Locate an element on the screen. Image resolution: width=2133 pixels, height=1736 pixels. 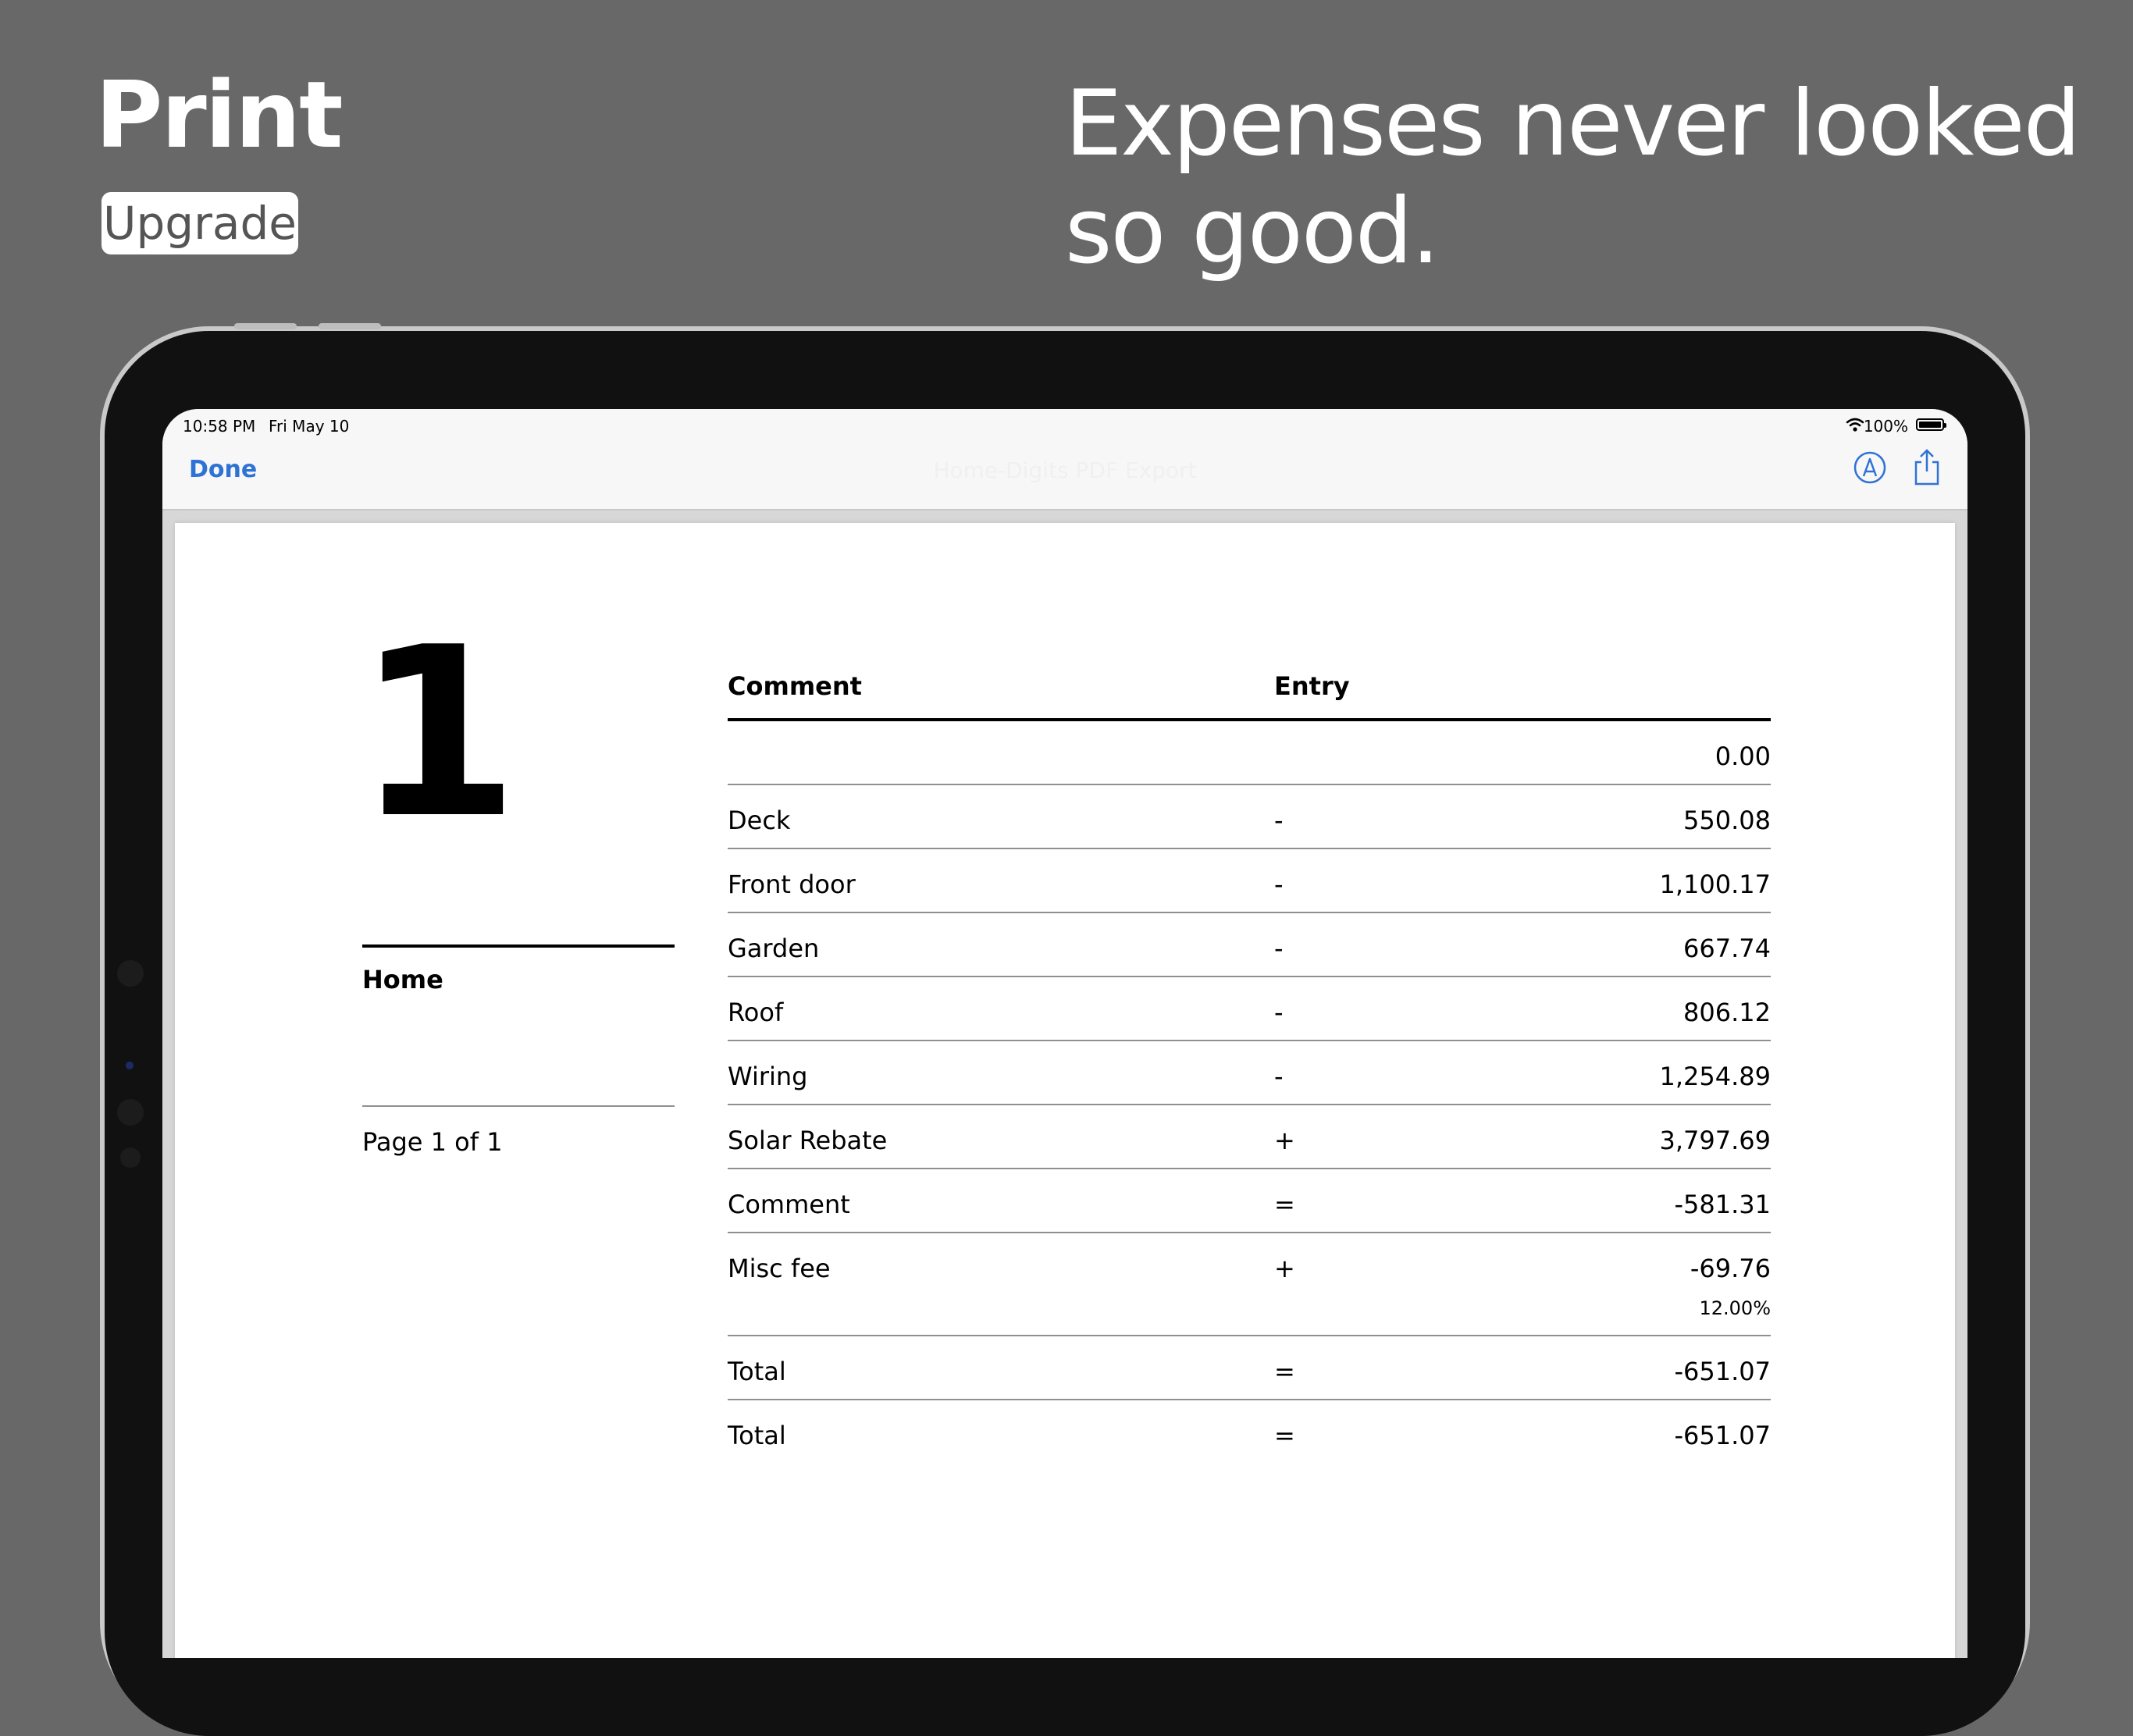
row-comment: Misc fee is located at coordinates (779, 1268).